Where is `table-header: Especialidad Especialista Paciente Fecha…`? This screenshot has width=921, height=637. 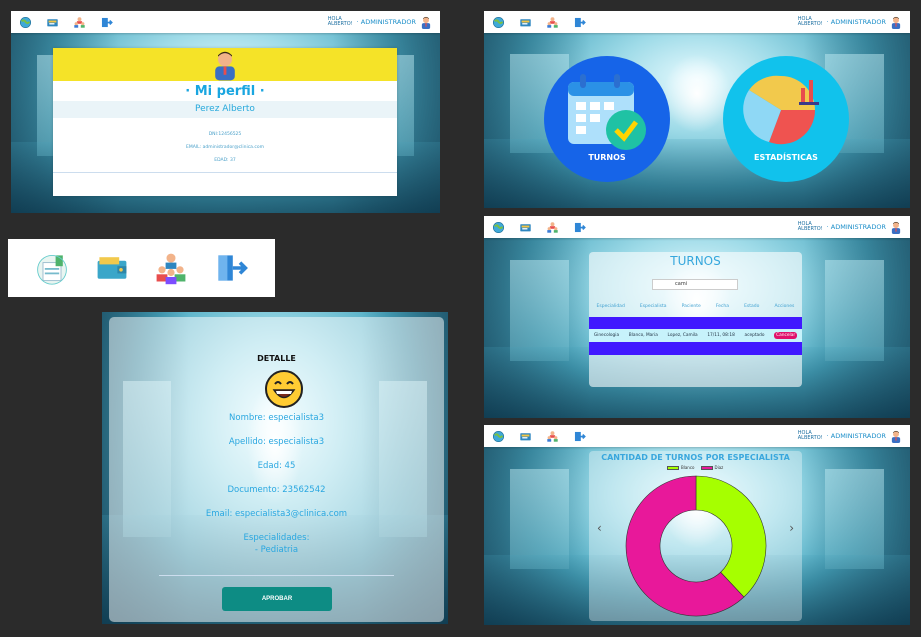
table-header: Especialidad Especialista Paciente Fecha… is located at coordinates (695, 306).